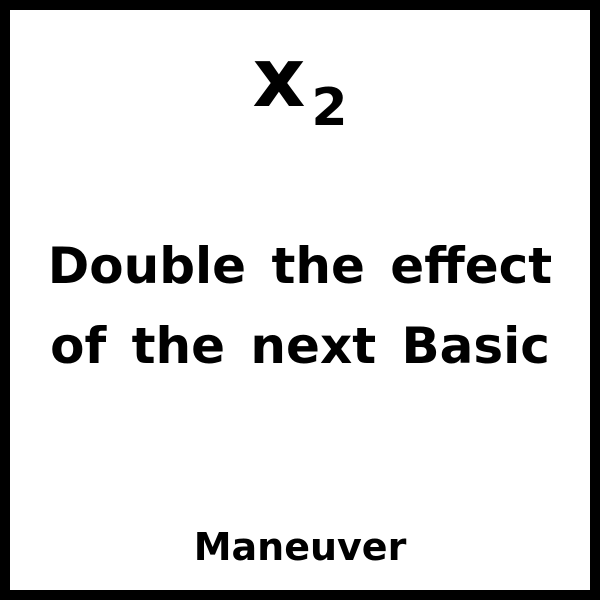 The width and height of the screenshot is (600, 600). I want to click on symbol-main: x, so click(279, 78).